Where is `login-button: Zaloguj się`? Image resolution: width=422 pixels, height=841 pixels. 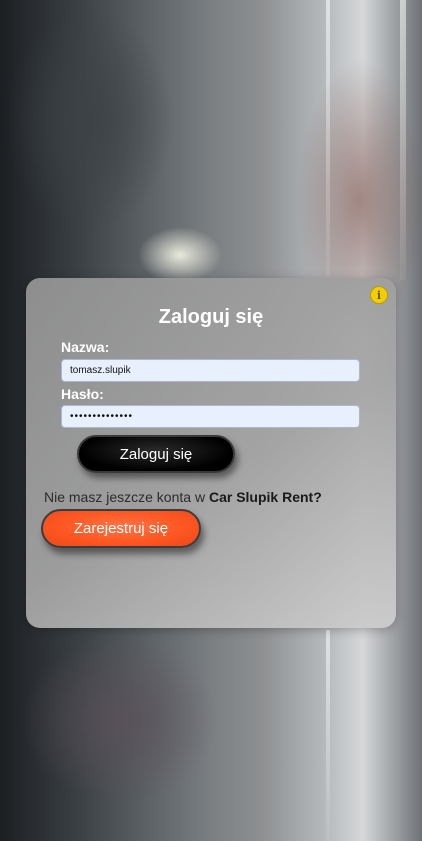
login-button: Zaloguj się is located at coordinates (156, 454).